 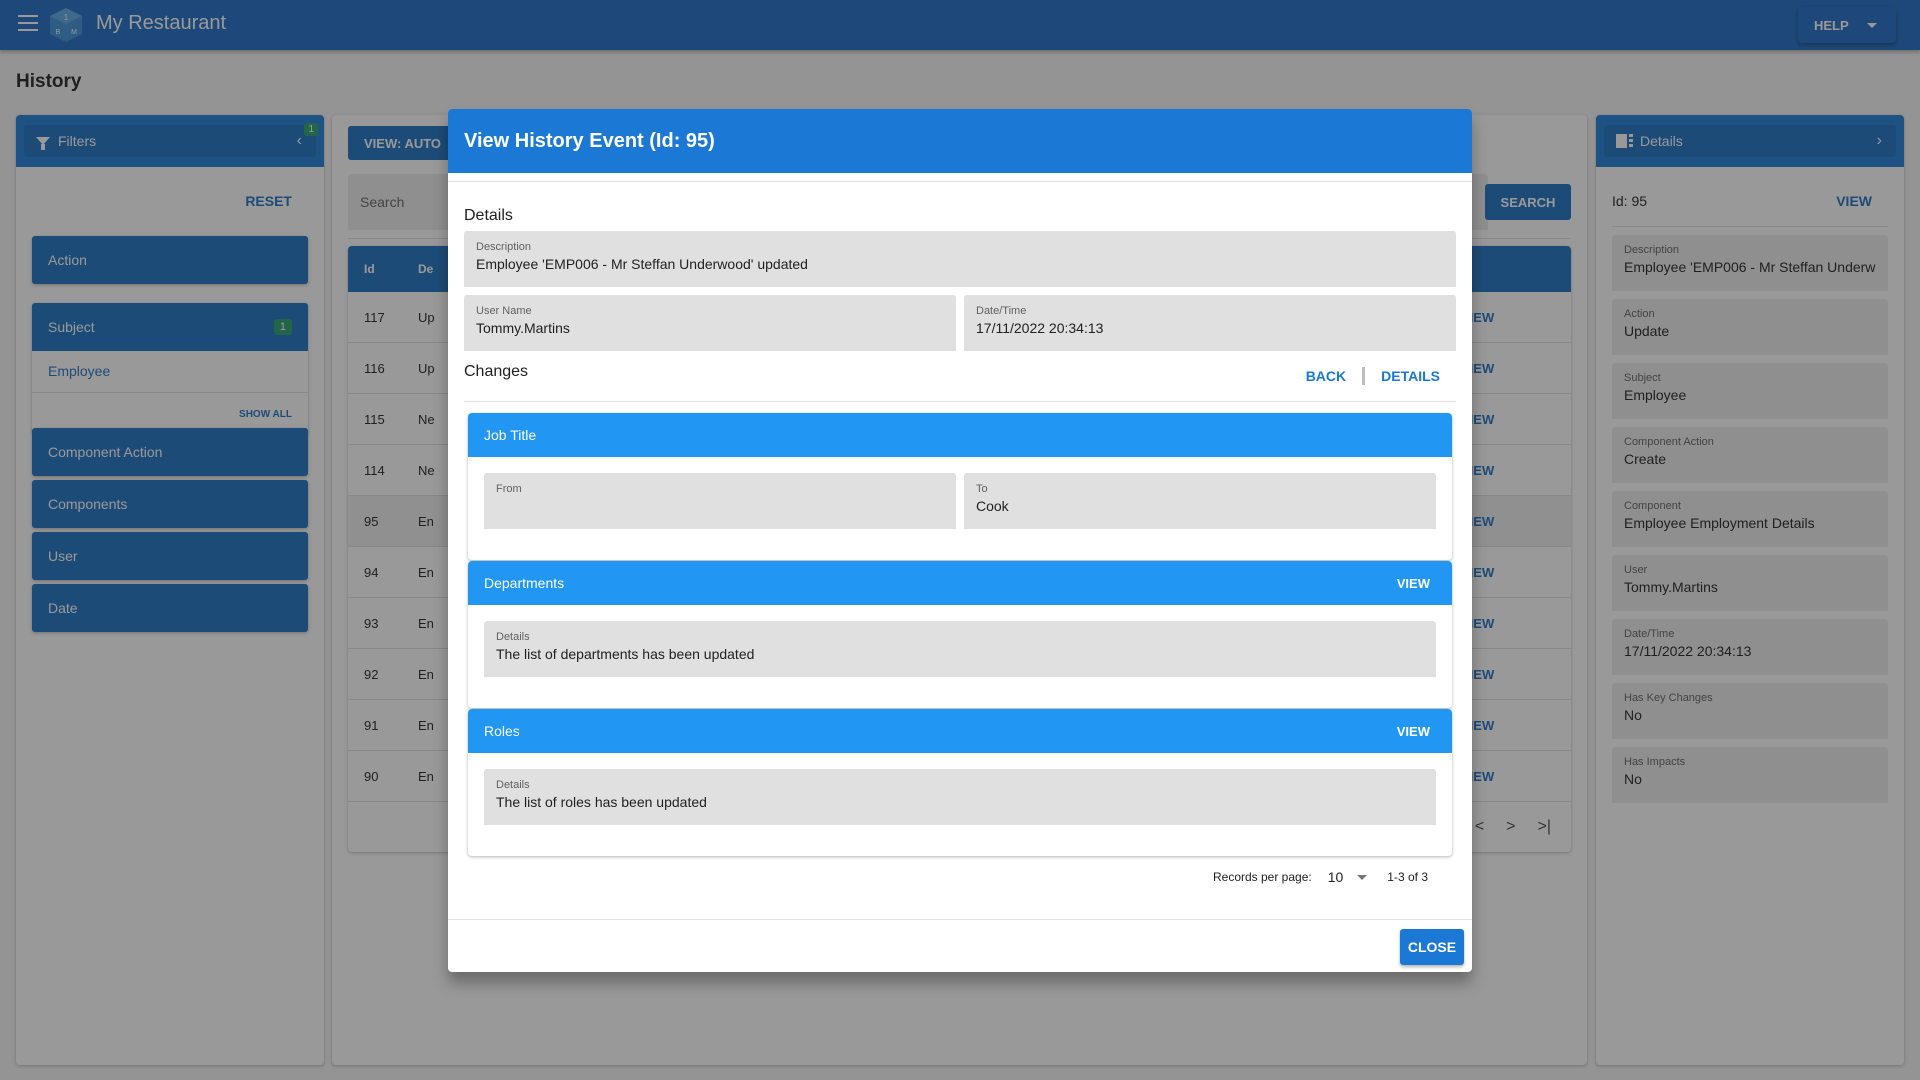 I want to click on field-label: User Name, so click(x=504, y=311).